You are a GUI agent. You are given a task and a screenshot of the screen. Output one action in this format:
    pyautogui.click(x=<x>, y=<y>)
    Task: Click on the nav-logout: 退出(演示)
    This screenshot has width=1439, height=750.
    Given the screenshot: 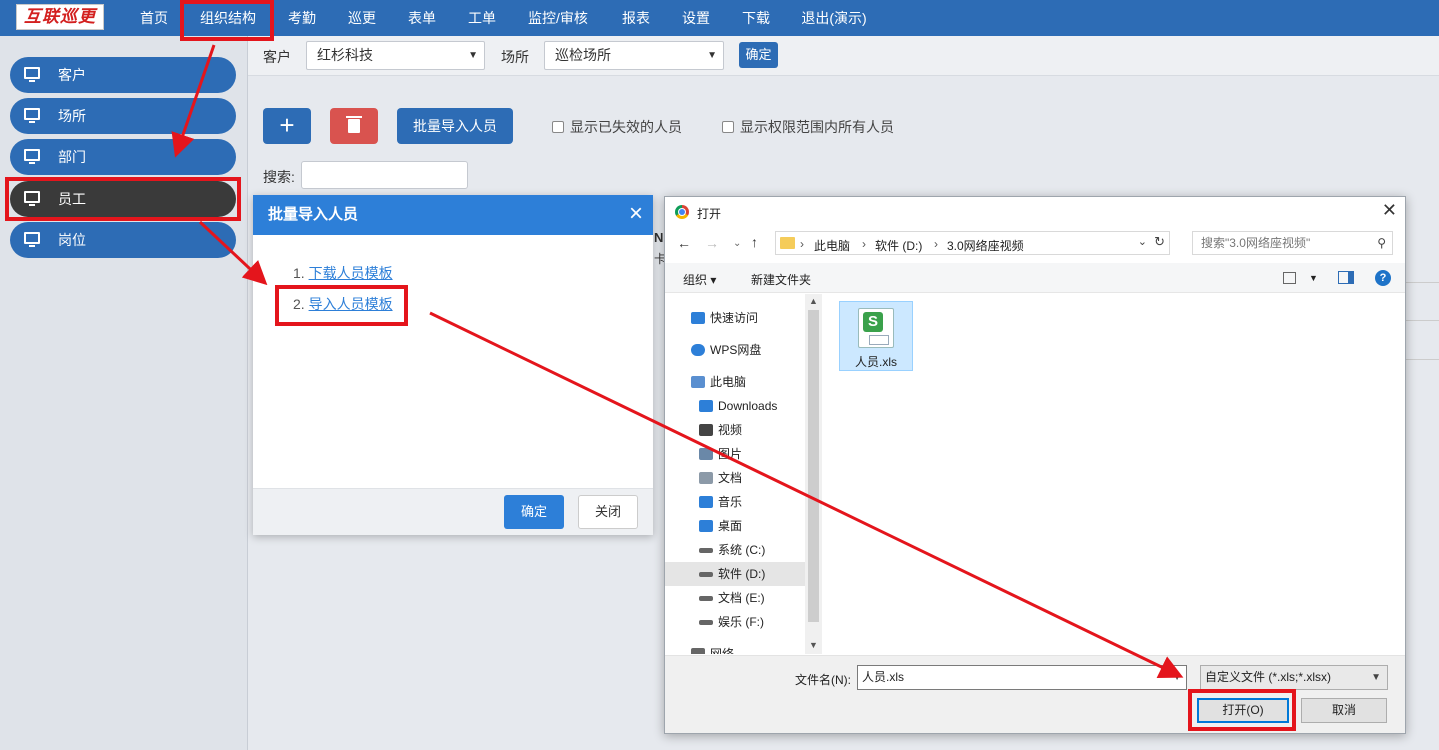 What is the action you would take?
    pyautogui.click(x=834, y=18)
    